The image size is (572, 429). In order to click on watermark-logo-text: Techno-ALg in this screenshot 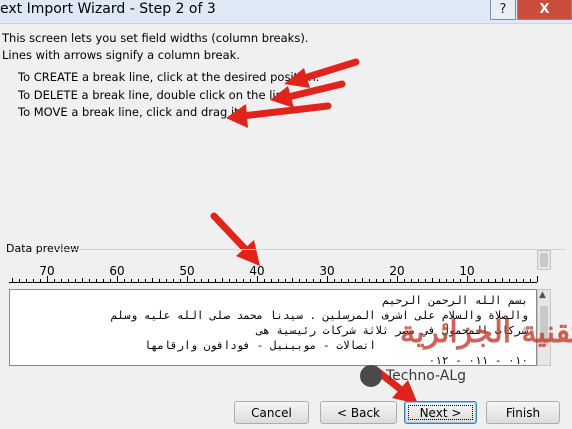, I will do `click(426, 376)`.